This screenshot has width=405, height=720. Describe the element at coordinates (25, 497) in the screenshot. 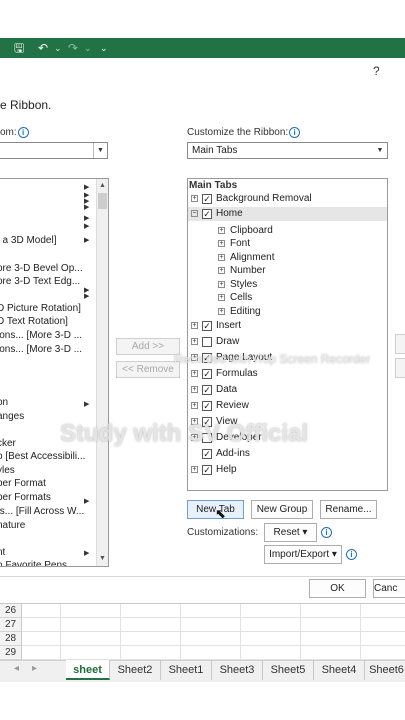

I see `command-item: per Formats` at that location.